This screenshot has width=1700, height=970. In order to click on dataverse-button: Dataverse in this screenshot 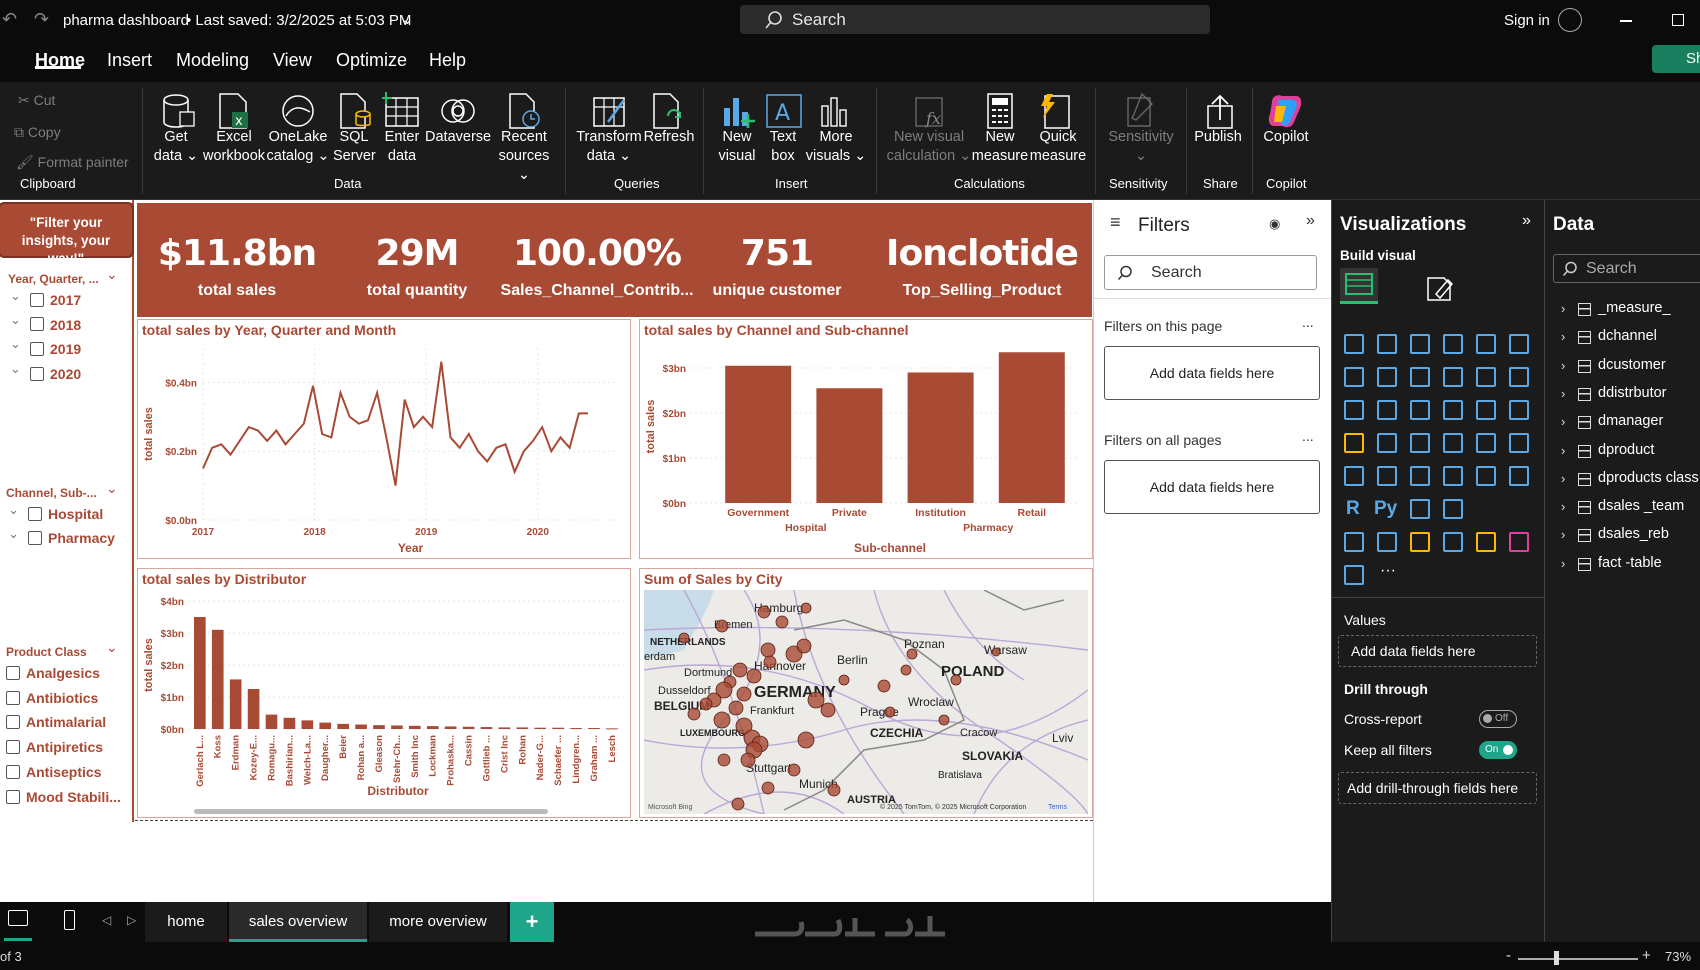, I will do `click(458, 137)`.